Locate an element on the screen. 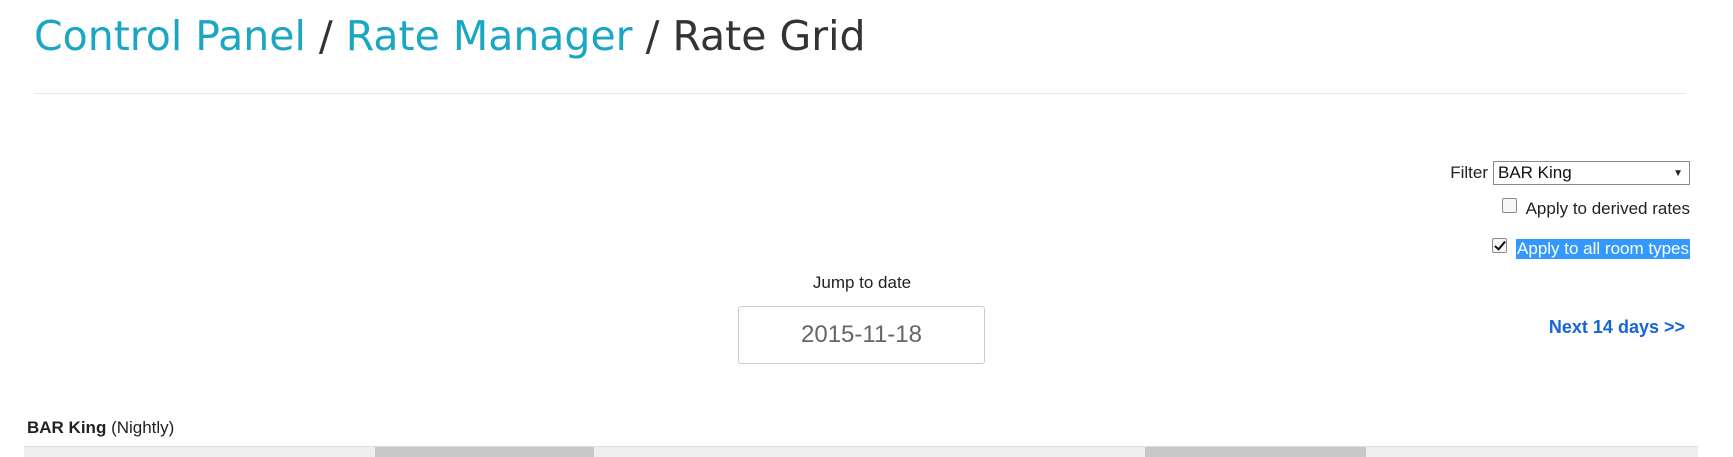 This screenshot has width=1733, height=457. page-title: Rate Grid is located at coordinates (769, 36).